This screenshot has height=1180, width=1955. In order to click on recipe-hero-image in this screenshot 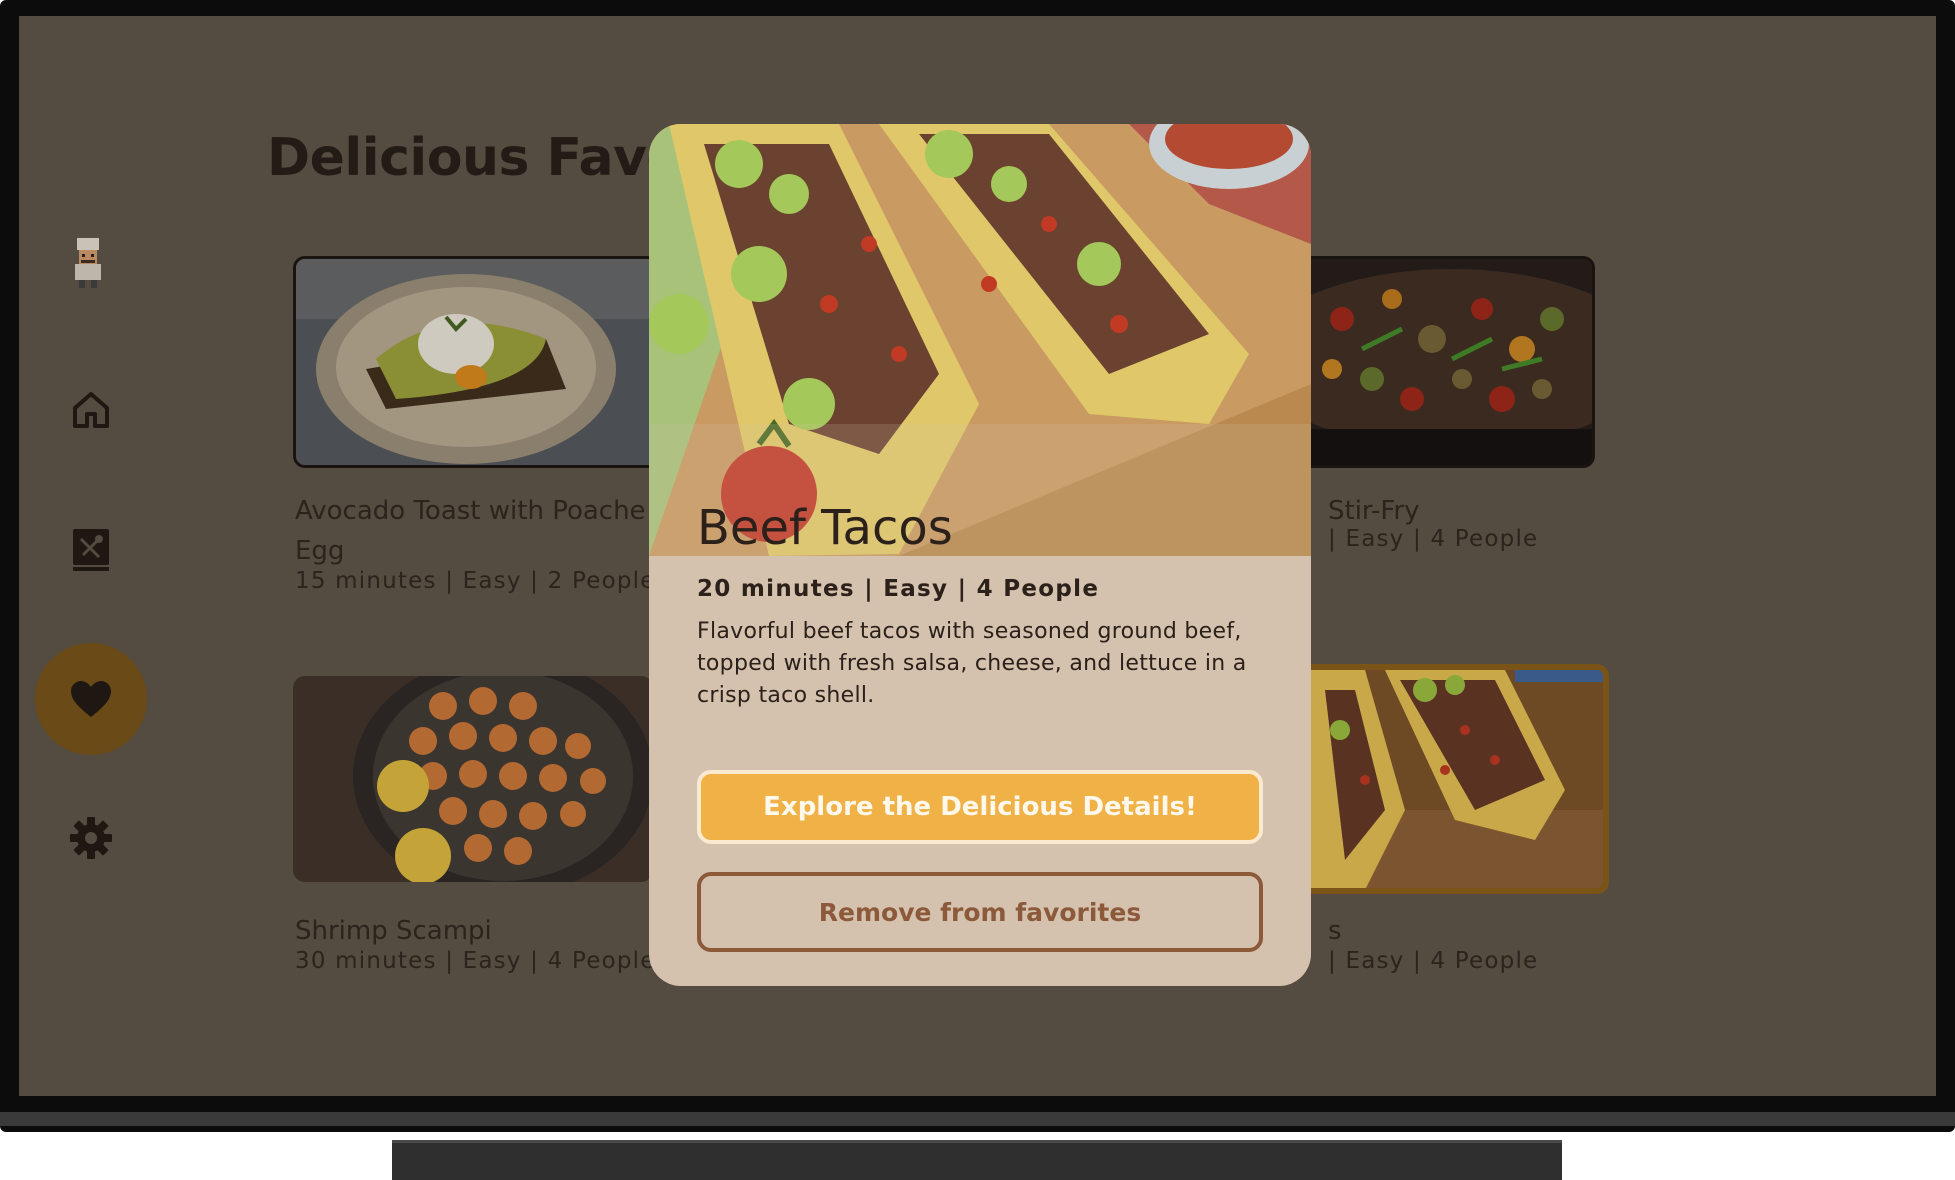, I will do `click(980, 340)`.